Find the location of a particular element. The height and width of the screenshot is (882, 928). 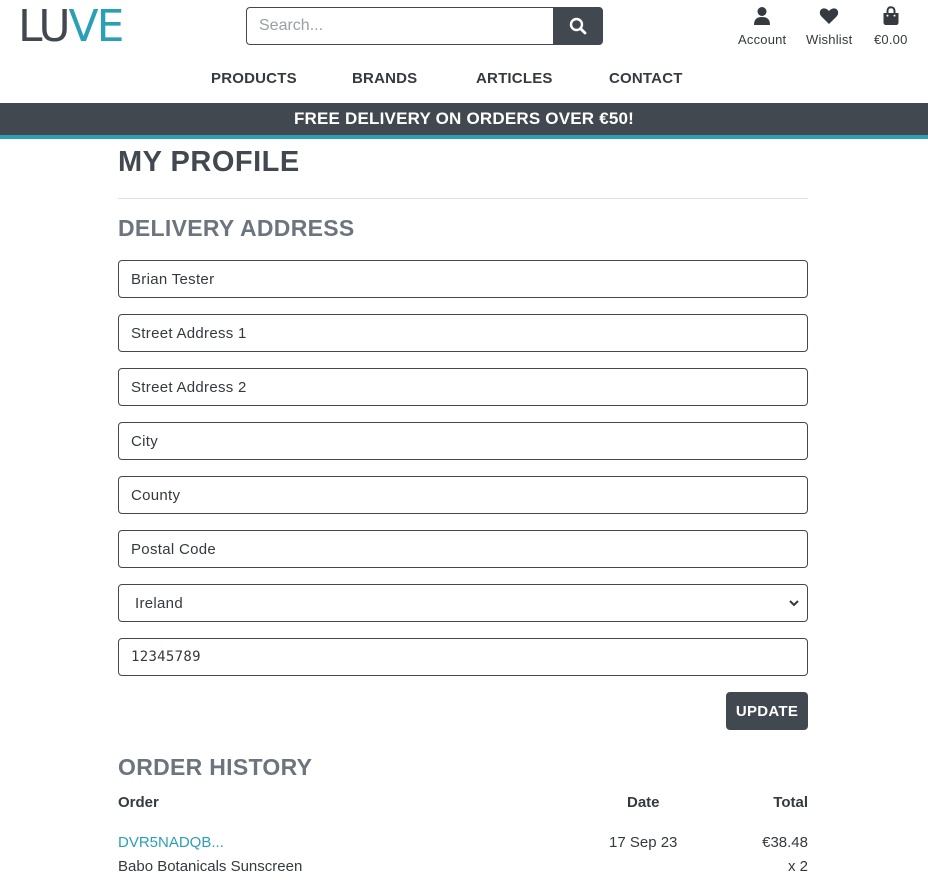

site-logo: LUVE is located at coordinates (71, 27).